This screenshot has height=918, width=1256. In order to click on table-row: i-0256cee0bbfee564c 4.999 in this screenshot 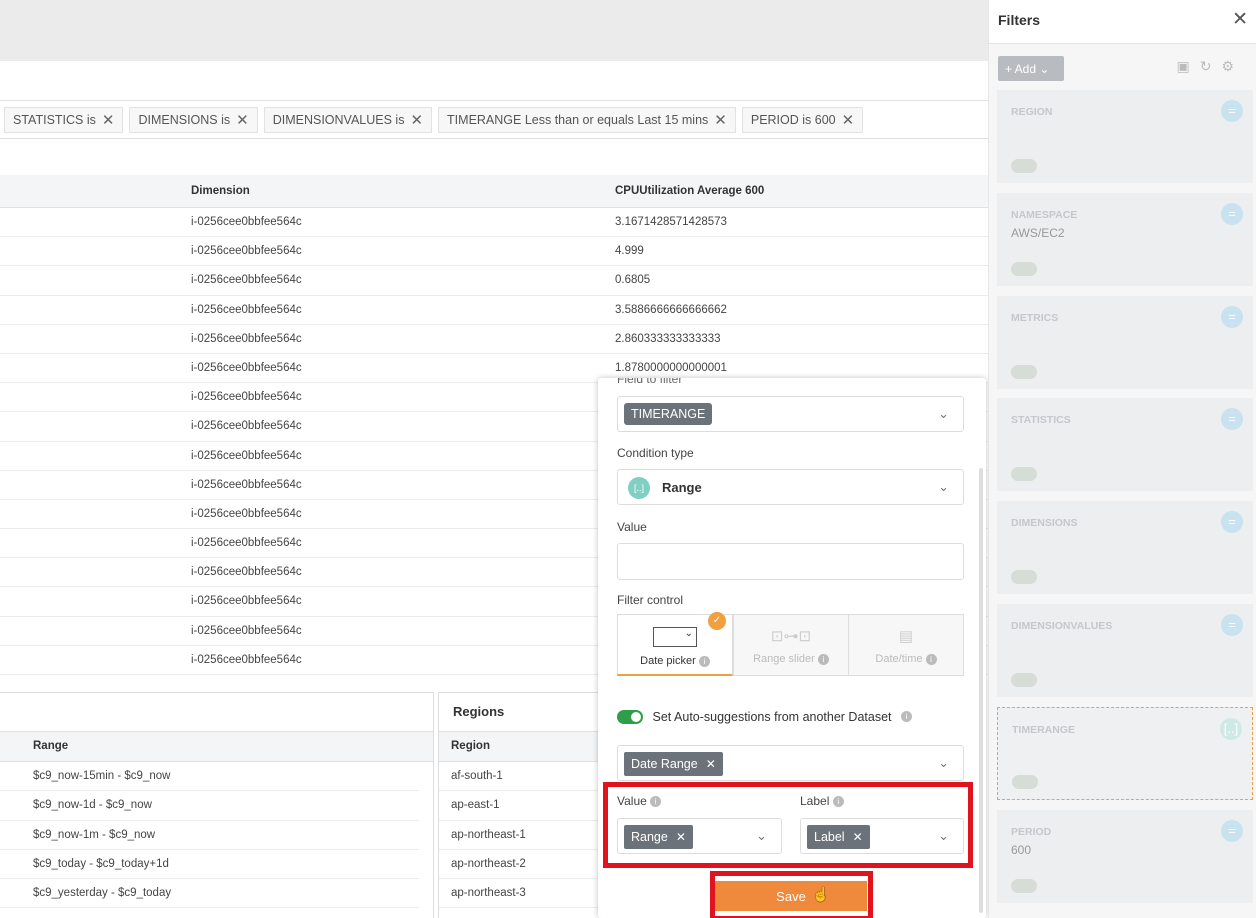, I will do `click(494, 252)`.